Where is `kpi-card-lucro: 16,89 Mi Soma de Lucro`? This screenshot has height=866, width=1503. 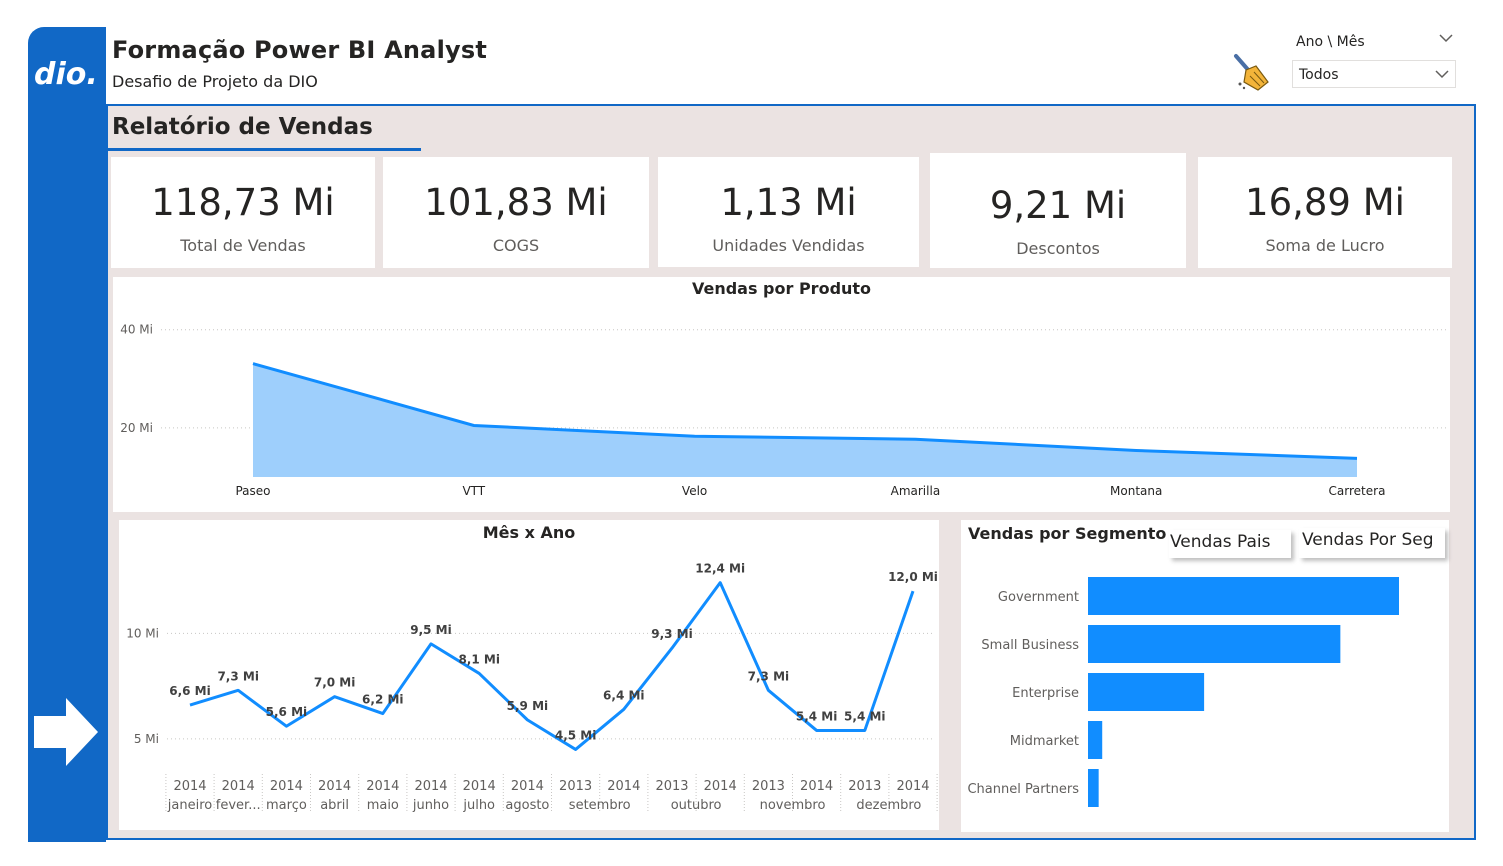
kpi-card-lucro: 16,89 Mi Soma de Lucro is located at coordinates (1325, 212).